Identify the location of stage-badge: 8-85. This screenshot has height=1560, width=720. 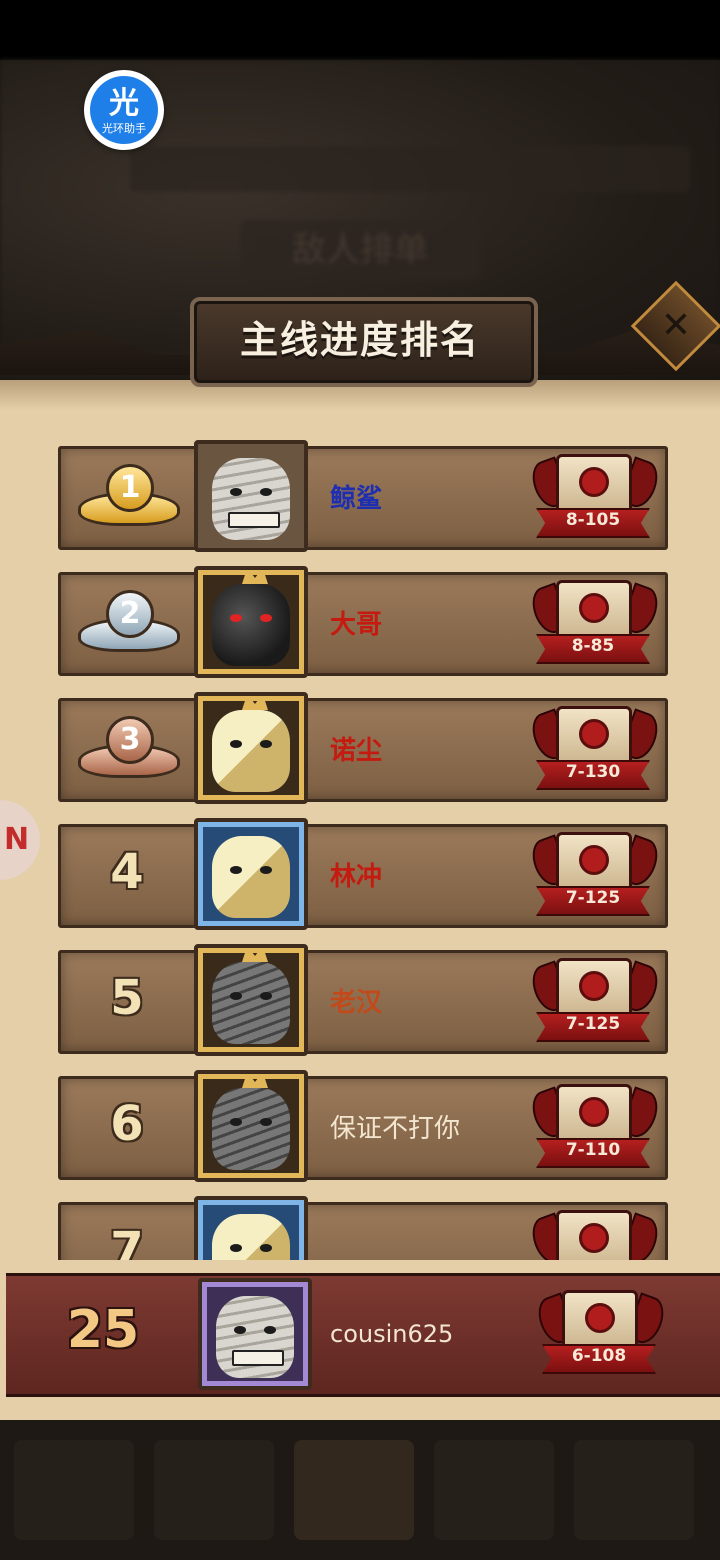
(595, 626).